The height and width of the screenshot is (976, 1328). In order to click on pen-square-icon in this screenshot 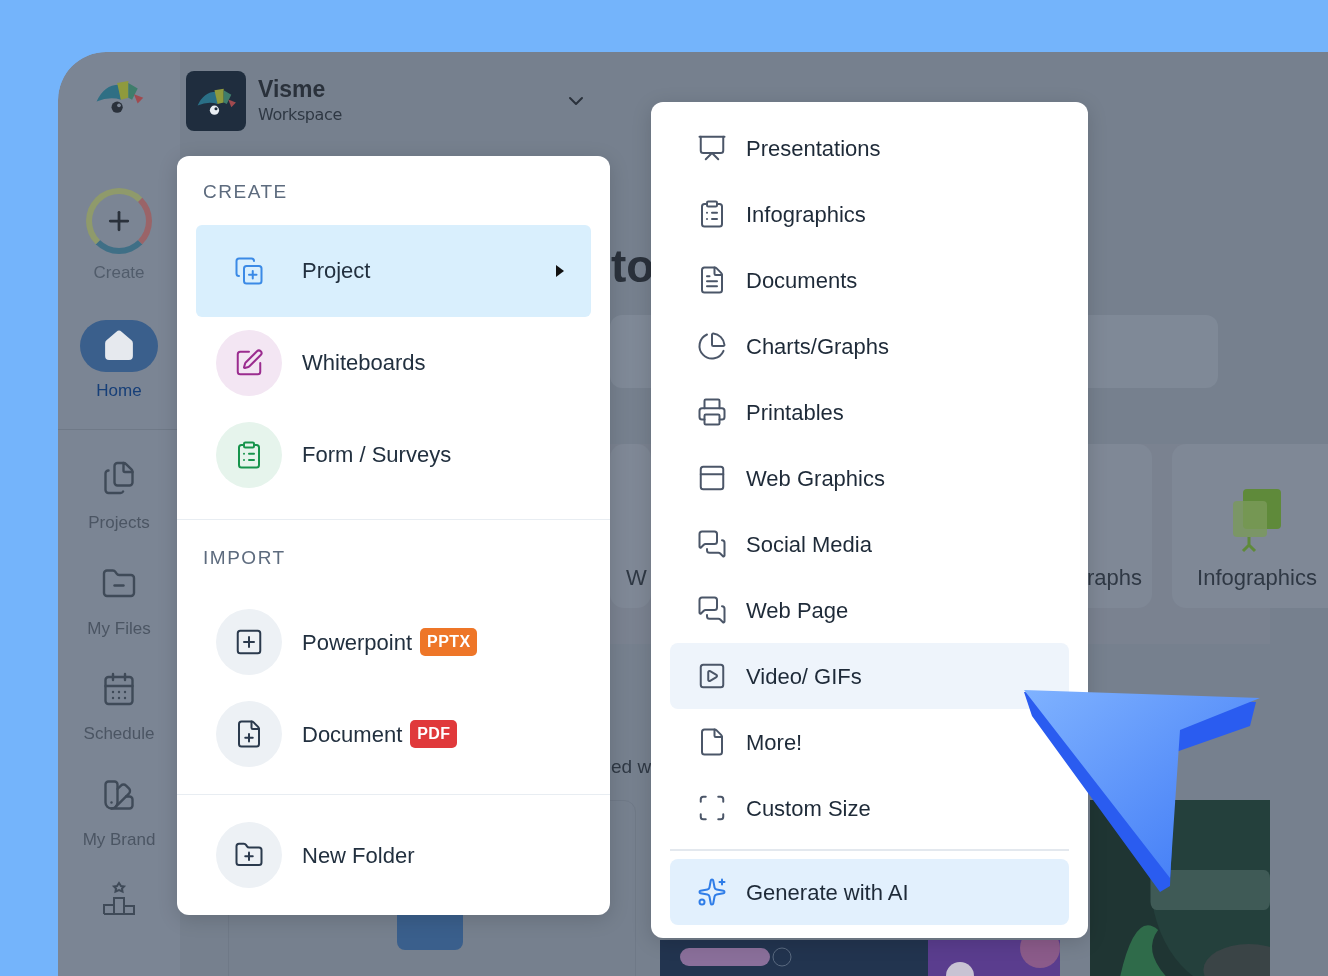, I will do `click(249, 362)`.